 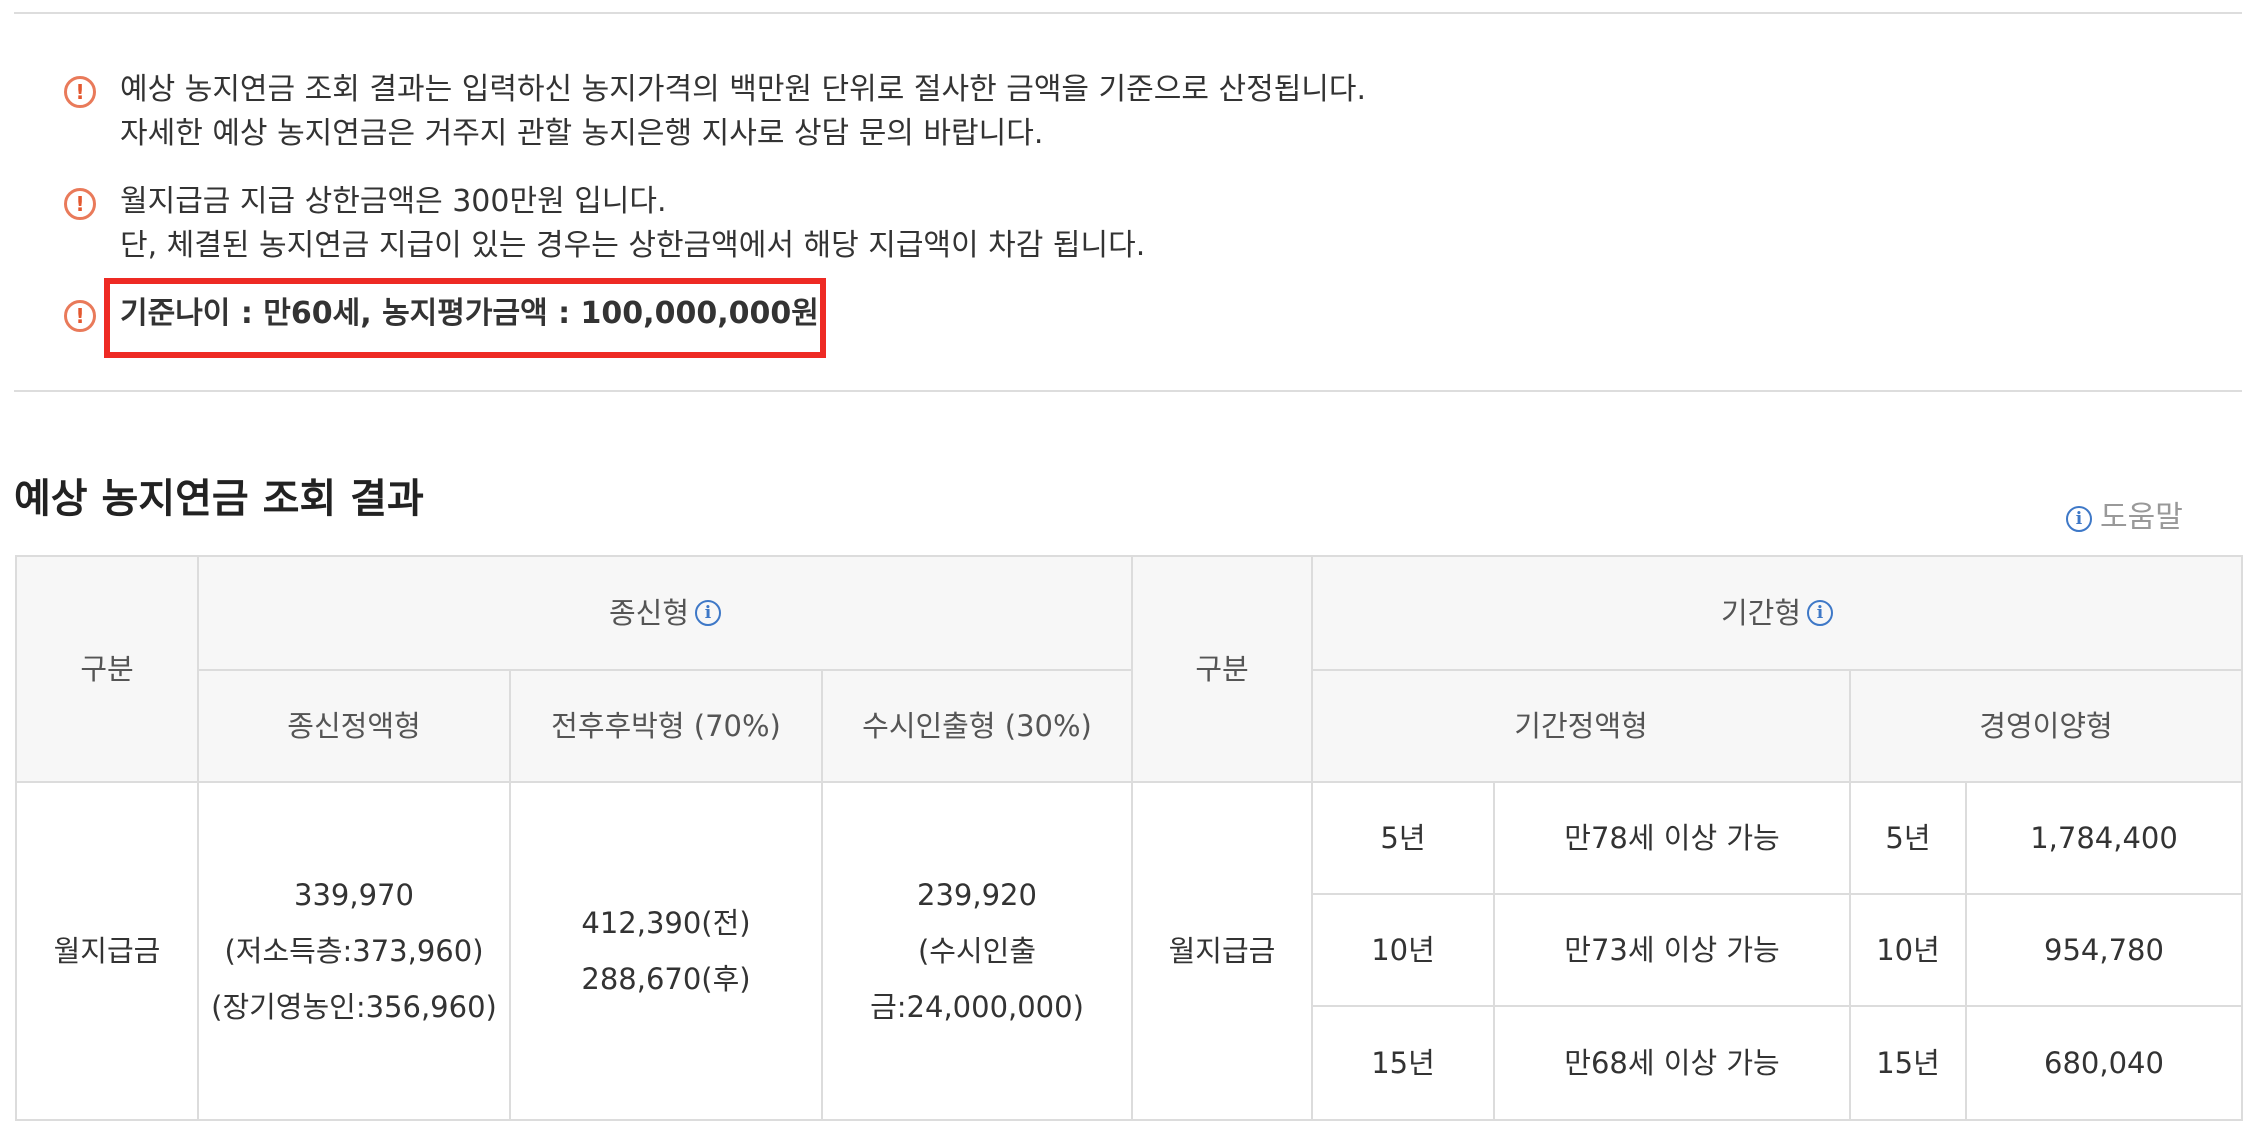 I want to click on value-line: 239,920, so click(x=977, y=895).